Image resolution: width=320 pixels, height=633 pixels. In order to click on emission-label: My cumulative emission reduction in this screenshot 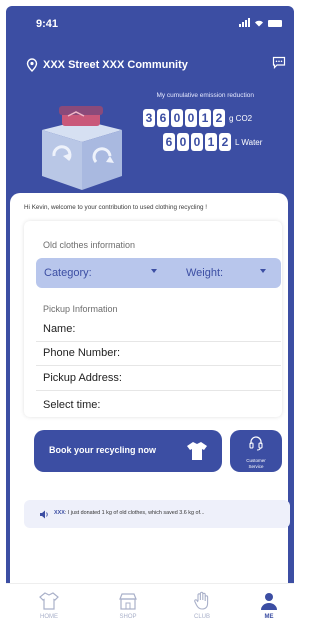, I will do `click(205, 95)`.